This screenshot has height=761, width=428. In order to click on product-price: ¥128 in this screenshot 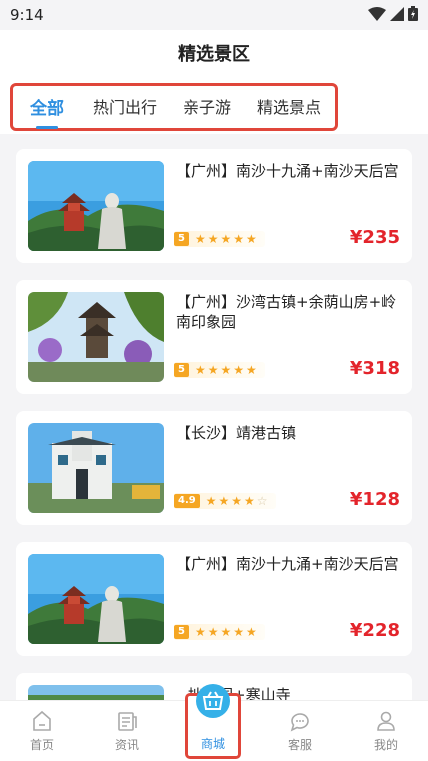, I will do `click(374, 499)`.